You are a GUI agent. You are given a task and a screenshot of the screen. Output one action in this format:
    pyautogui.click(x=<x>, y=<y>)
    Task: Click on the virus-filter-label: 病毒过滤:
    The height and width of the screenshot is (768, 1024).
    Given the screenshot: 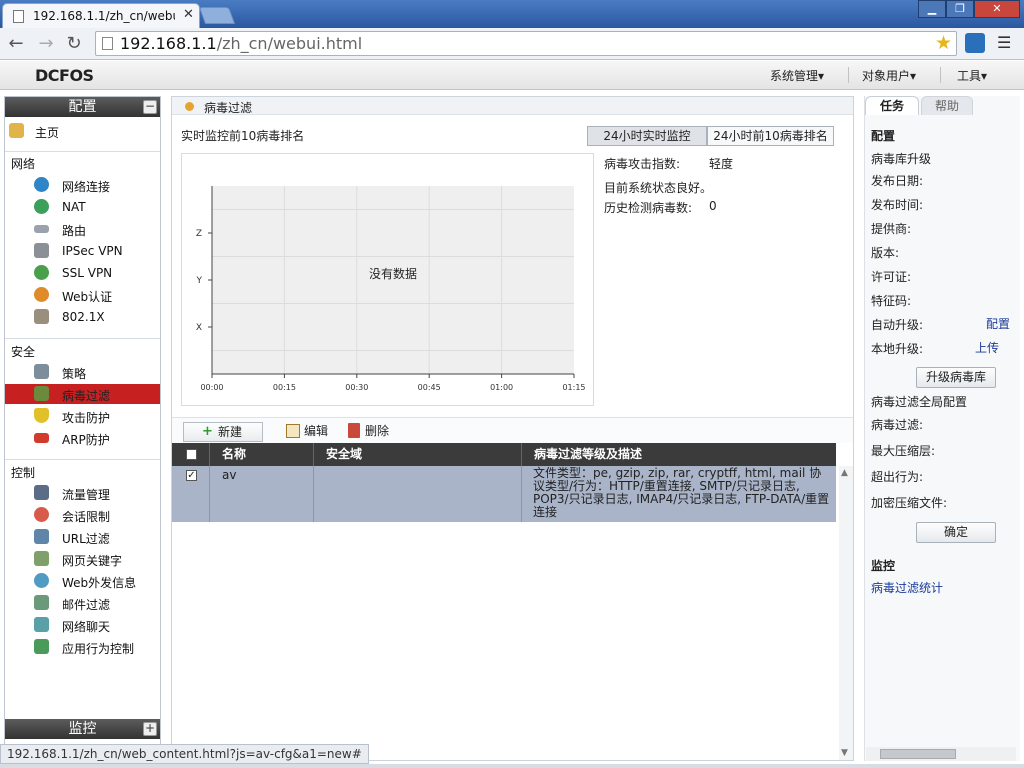 What is the action you would take?
    pyautogui.click(x=897, y=425)
    